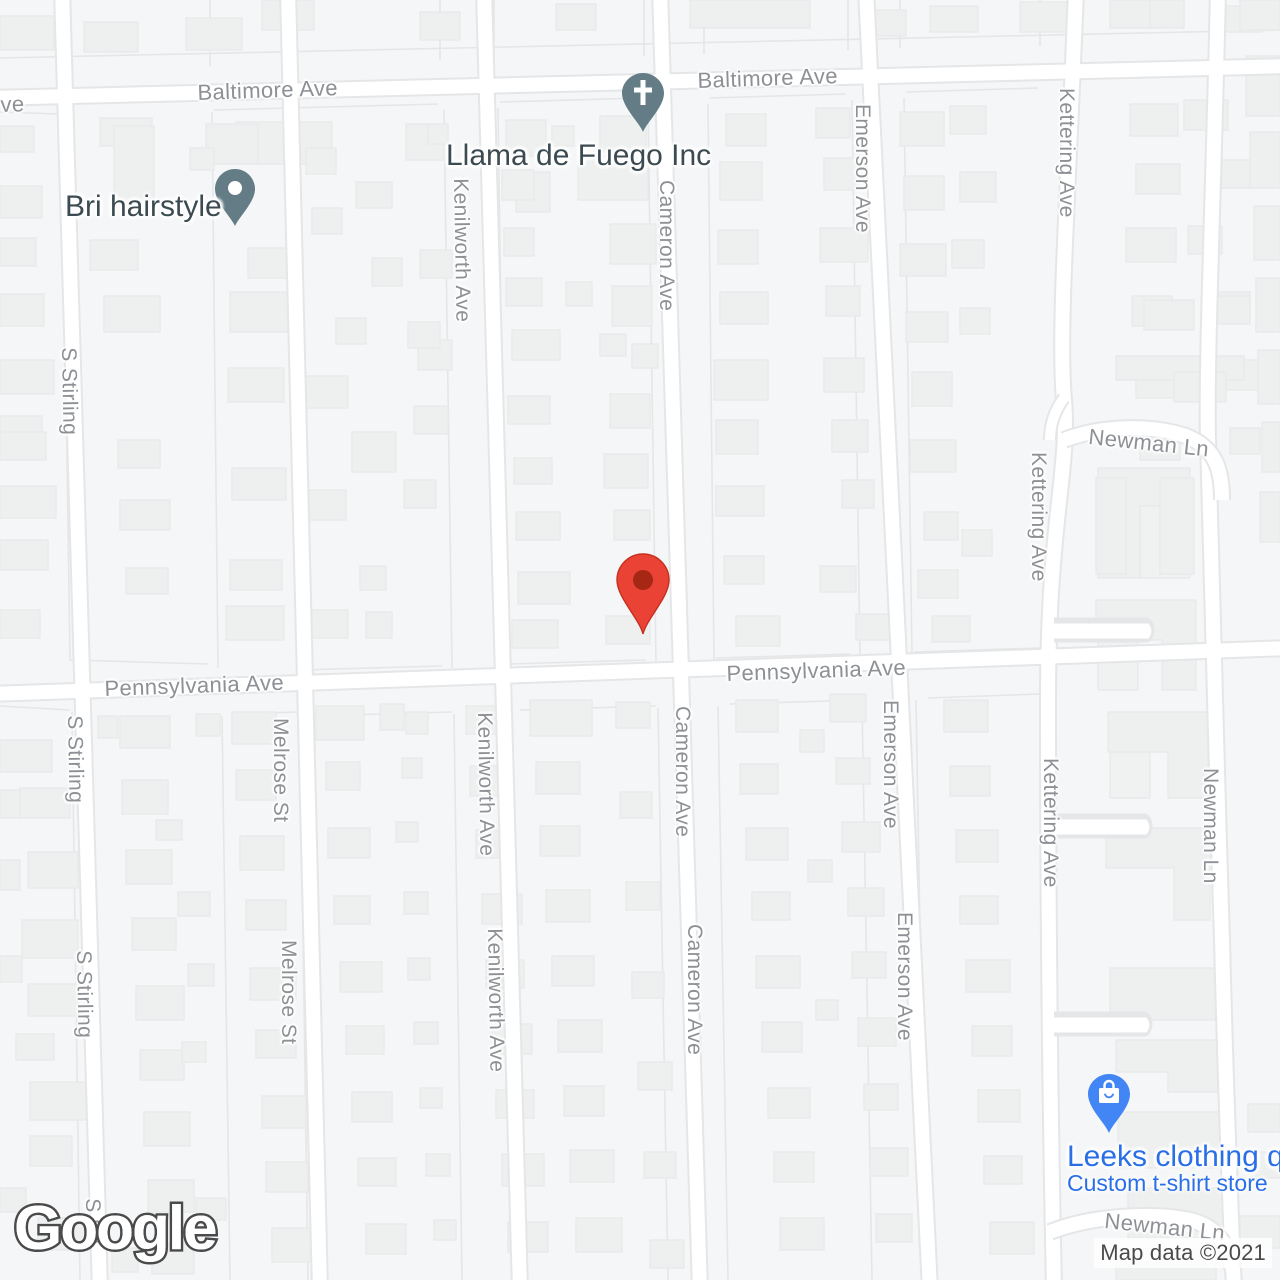 The height and width of the screenshot is (1280, 1280). Describe the element at coordinates (643, 102) in the screenshot. I see `church-cross-icon` at that location.